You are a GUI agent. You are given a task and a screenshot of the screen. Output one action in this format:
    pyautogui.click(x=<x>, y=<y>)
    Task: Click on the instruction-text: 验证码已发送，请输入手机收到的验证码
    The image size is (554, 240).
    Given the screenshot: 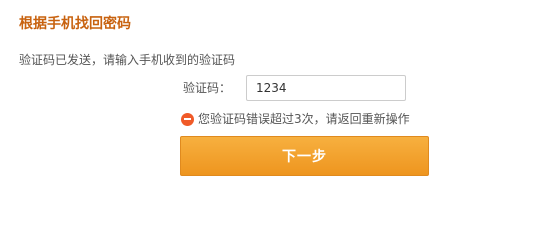 What is the action you would take?
    pyautogui.click(x=127, y=60)
    